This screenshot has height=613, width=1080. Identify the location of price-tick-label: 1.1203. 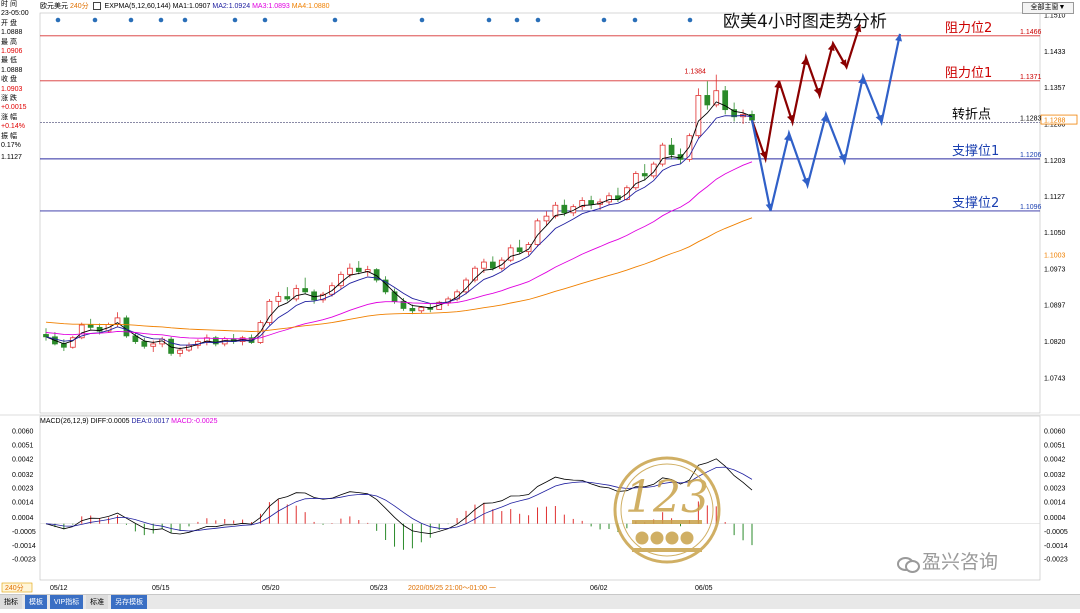
(1055, 161).